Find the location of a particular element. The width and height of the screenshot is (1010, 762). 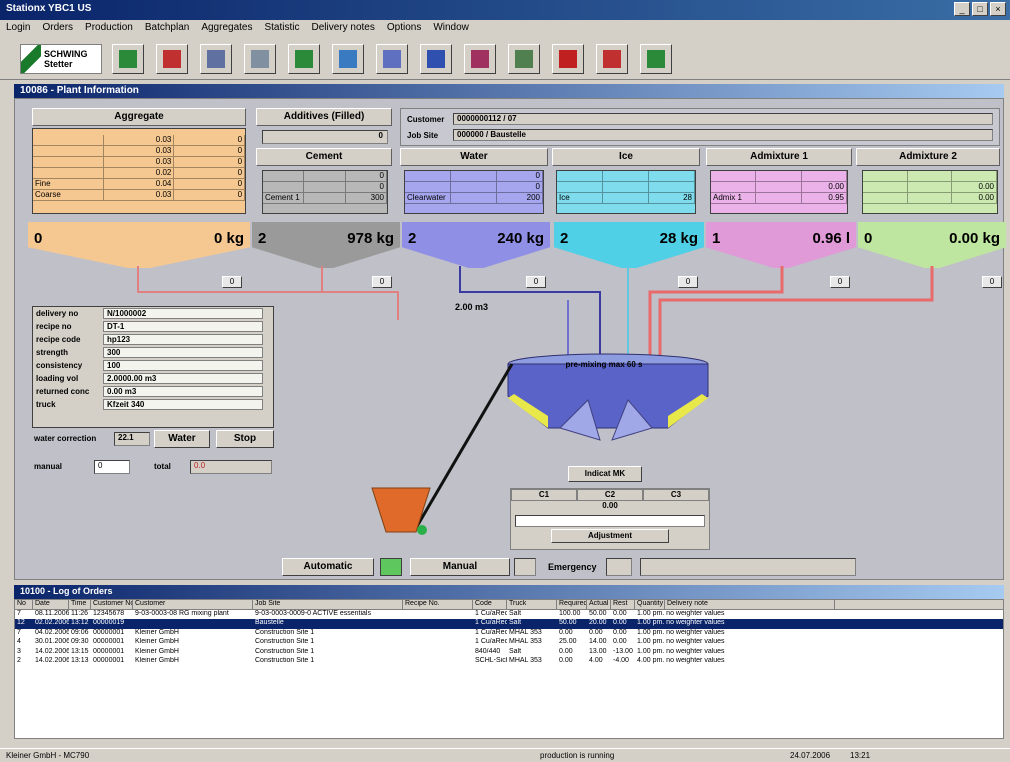

log-column-header: Time is located at coordinates (80, 604).